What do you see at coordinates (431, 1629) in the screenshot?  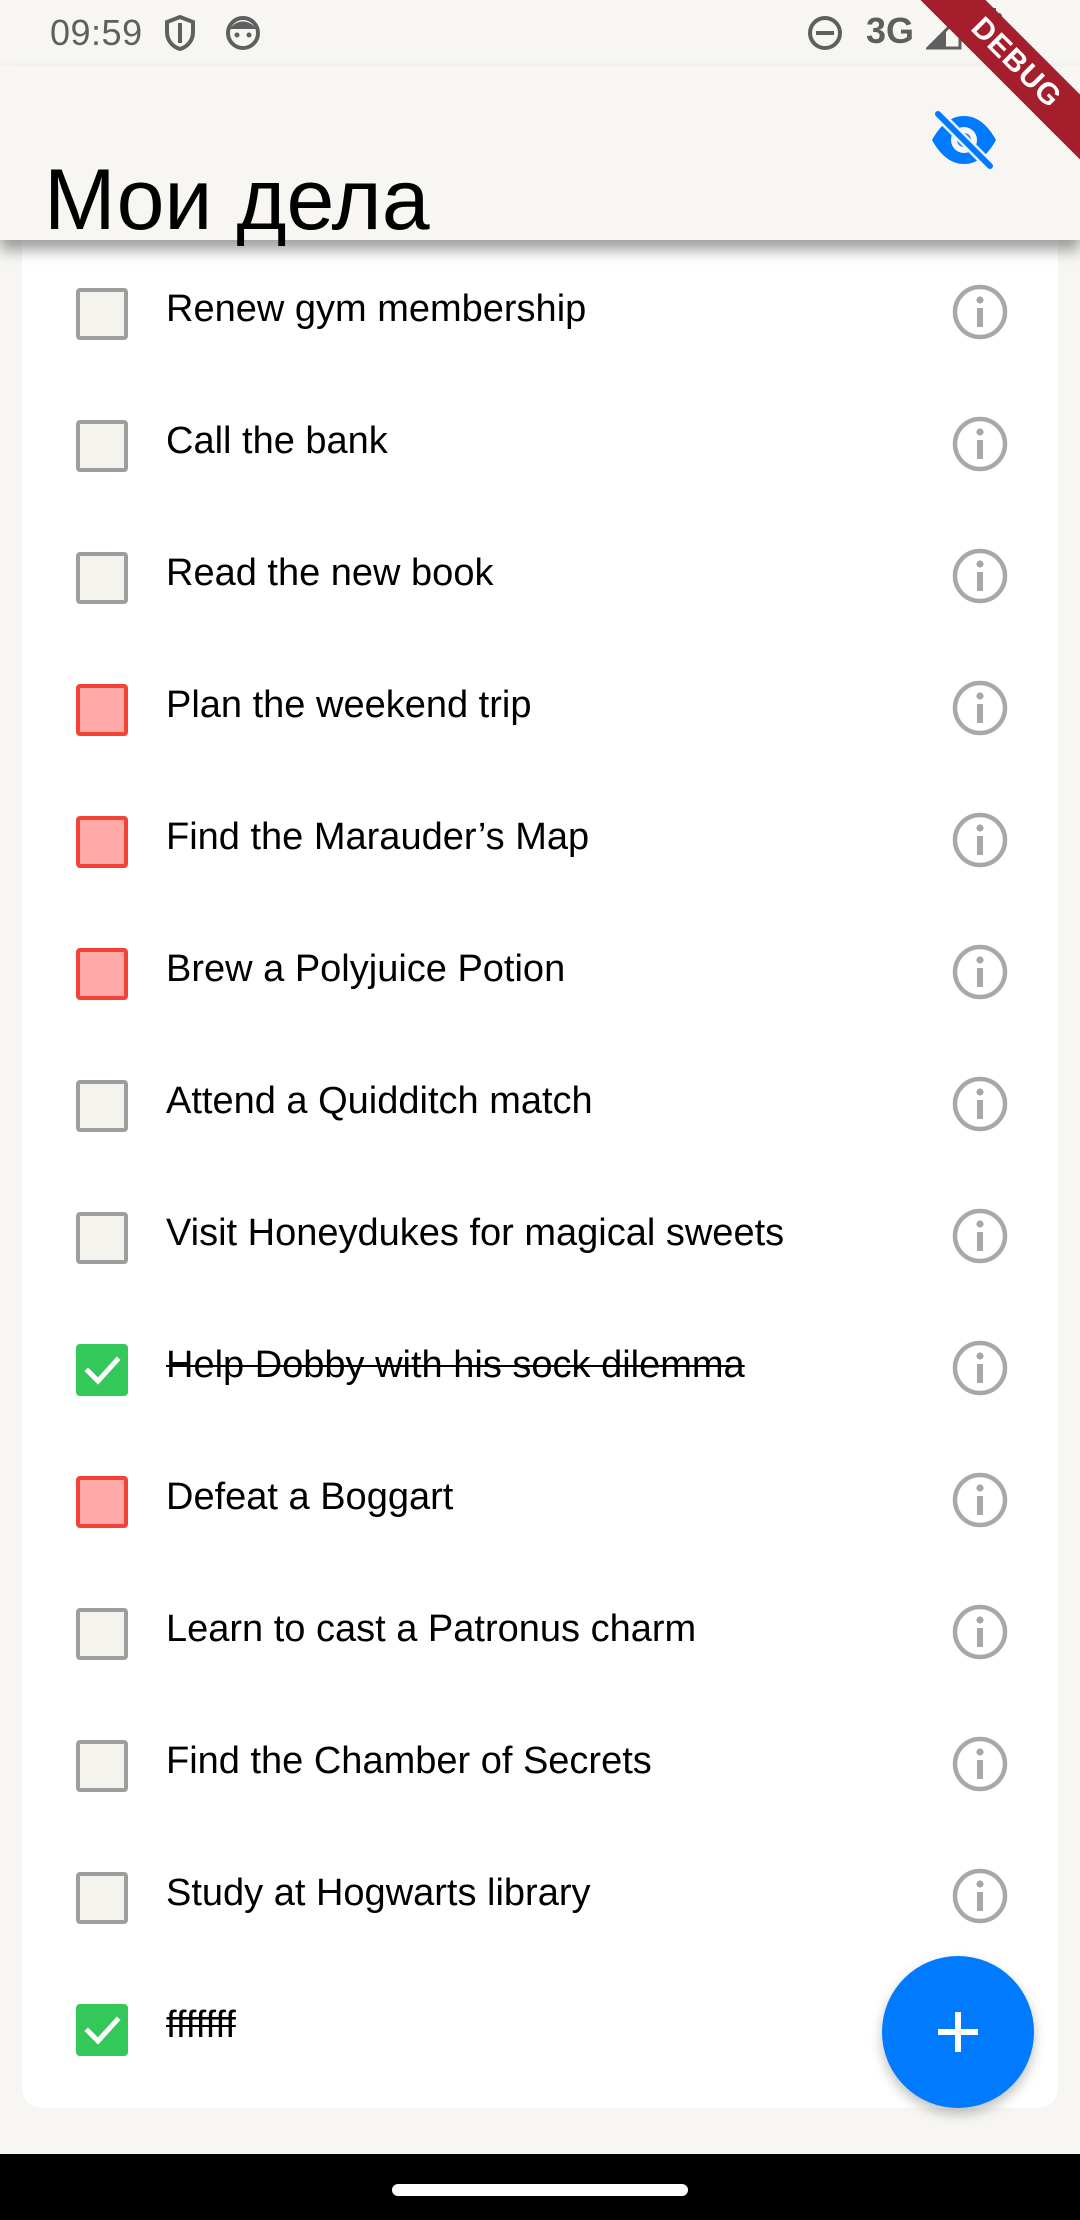 I see `task-text: Learn to cast a Patronus charm` at bounding box center [431, 1629].